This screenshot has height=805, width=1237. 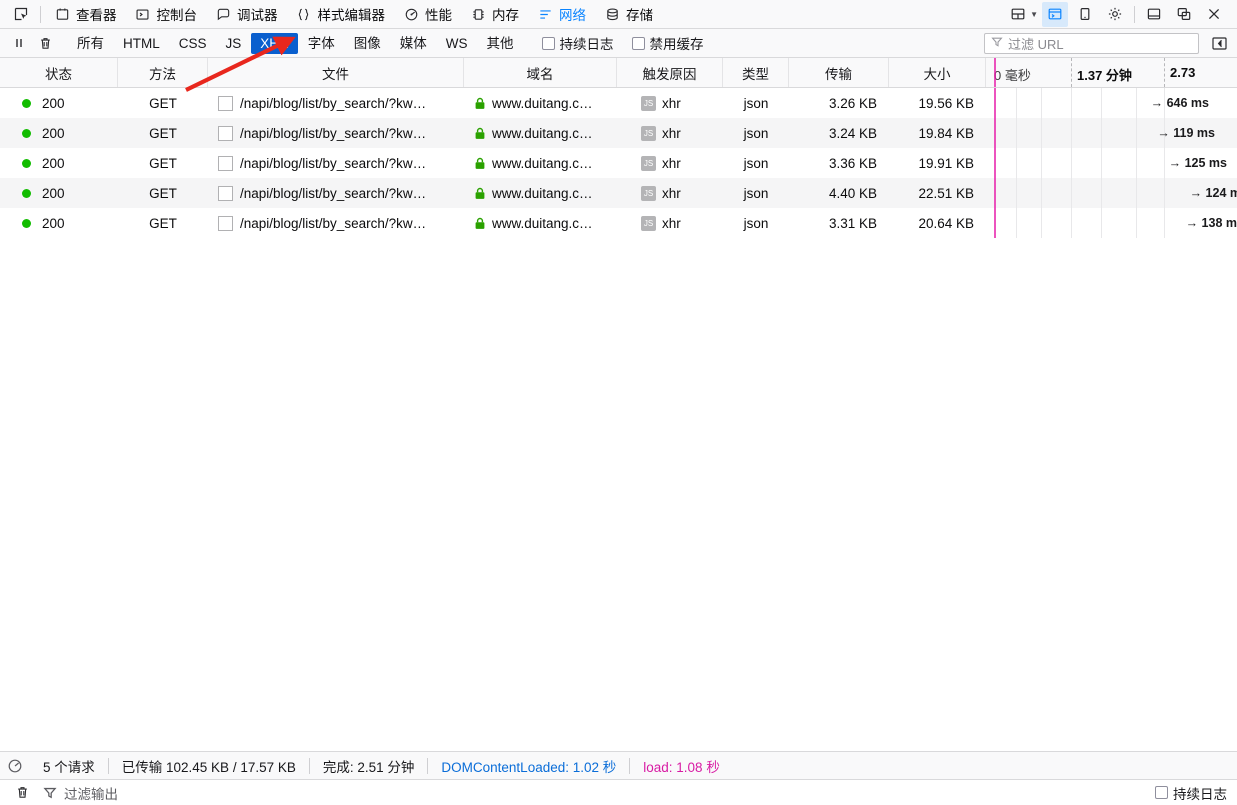 What do you see at coordinates (1034, 14) in the screenshot?
I see `chevron-down-icon: ▼` at bounding box center [1034, 14].